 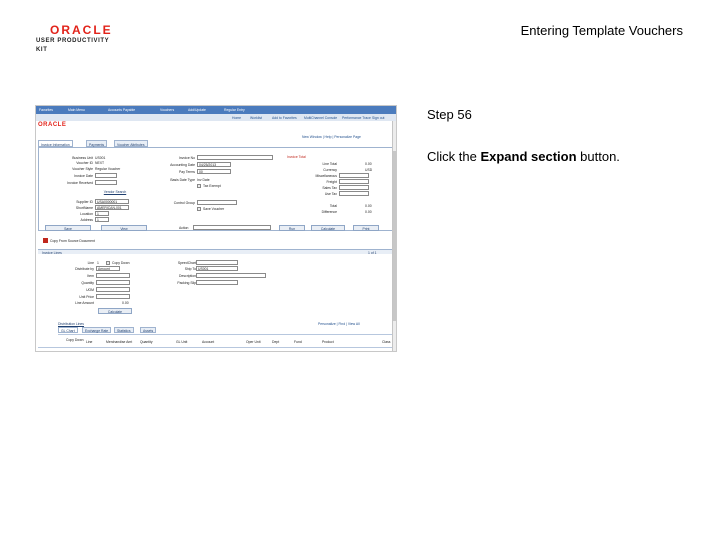 I want to click on breadcrumb-item: Accounts Payable, so click(x=121, y=110).